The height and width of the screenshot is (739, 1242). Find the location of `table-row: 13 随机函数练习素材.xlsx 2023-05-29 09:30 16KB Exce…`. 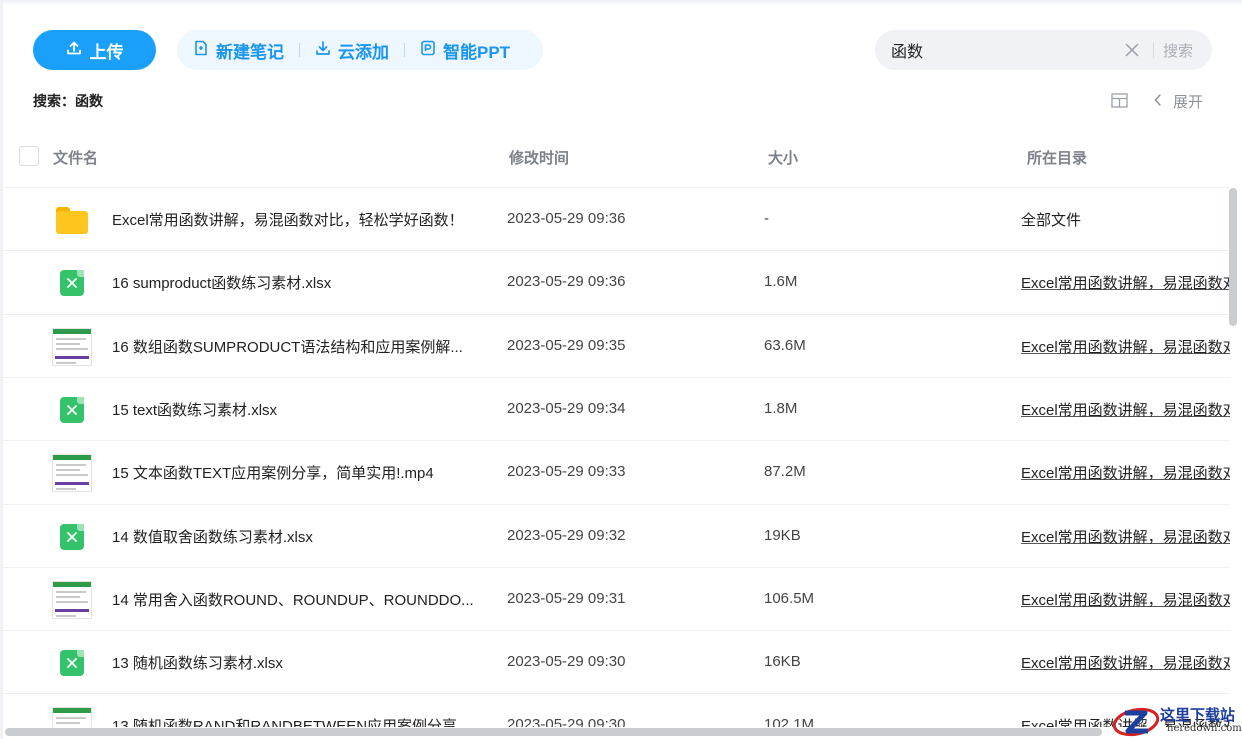

table-row: 13 随机函数练习素材.xlsx 2023-05-29 09:30 16KB Exce… is located at coordinates (615, 661).